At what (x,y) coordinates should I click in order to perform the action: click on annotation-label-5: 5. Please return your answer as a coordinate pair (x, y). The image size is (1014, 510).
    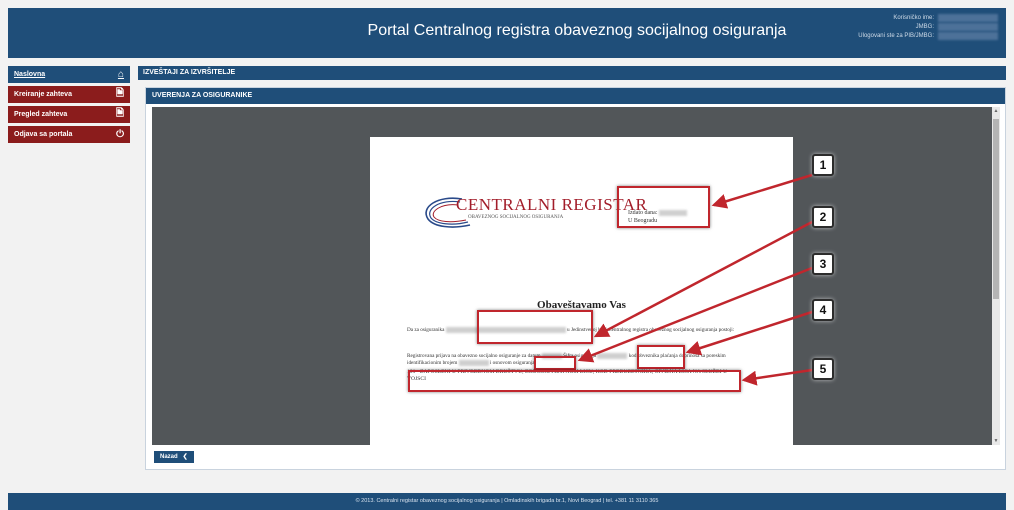
    Looking at the image, I should click on (823, 369).